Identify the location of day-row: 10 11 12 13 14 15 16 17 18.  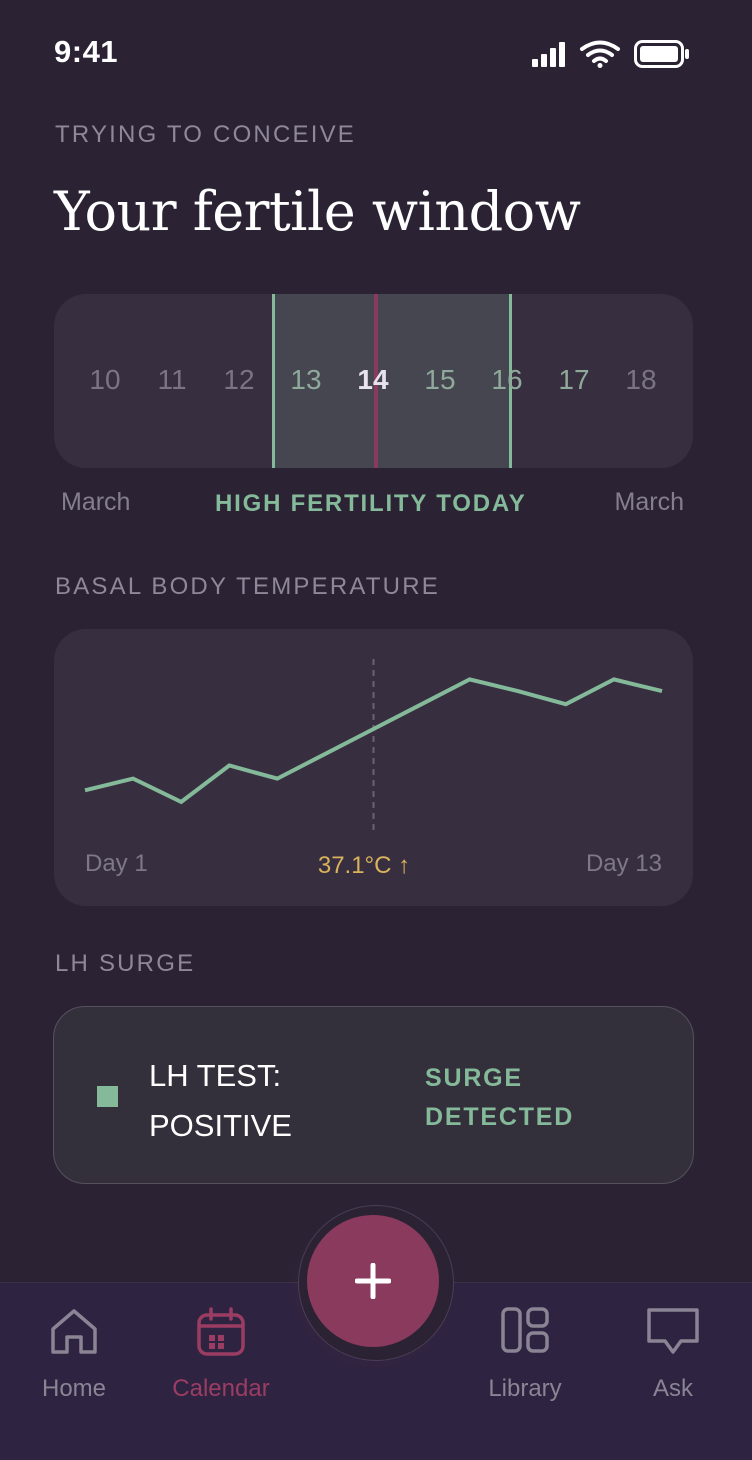
(373, 381).